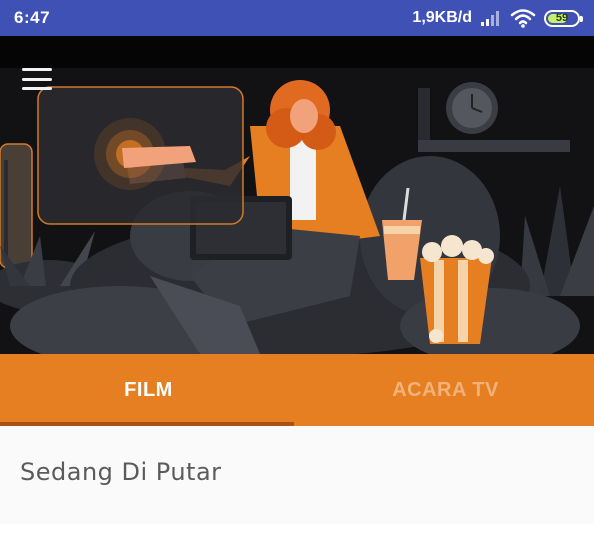 Image resolution: width=594 pixels, height=541 pixels. I want to click on tab-film: FILM, so click(148, 390).